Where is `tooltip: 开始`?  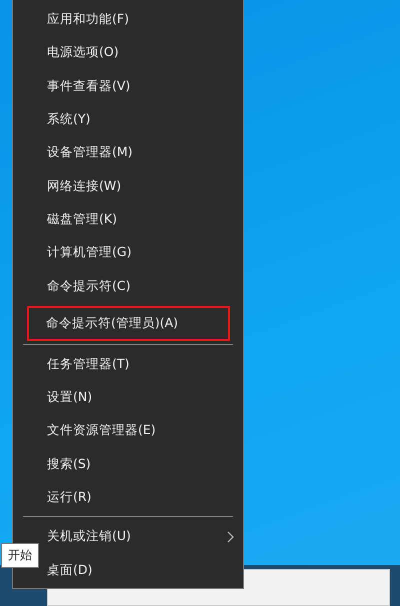 tooltip: 开始 is located at coordinates (20, 555).